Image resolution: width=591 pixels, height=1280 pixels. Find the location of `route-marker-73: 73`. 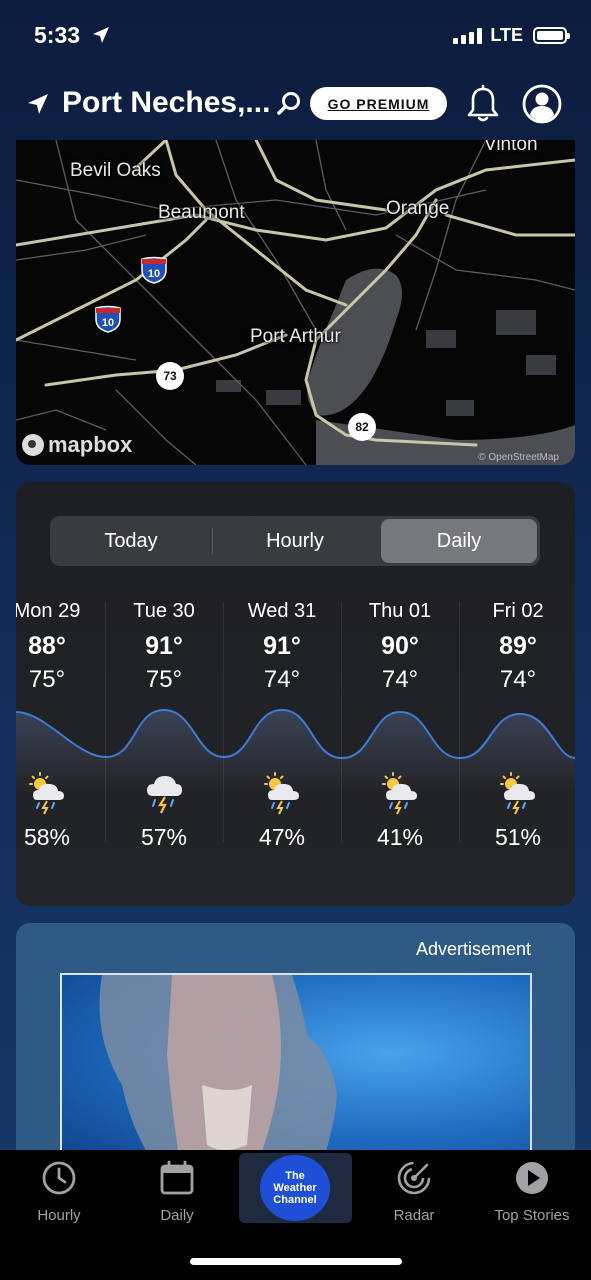

route-marker-73: 73 is located at coordinates (170, 376).